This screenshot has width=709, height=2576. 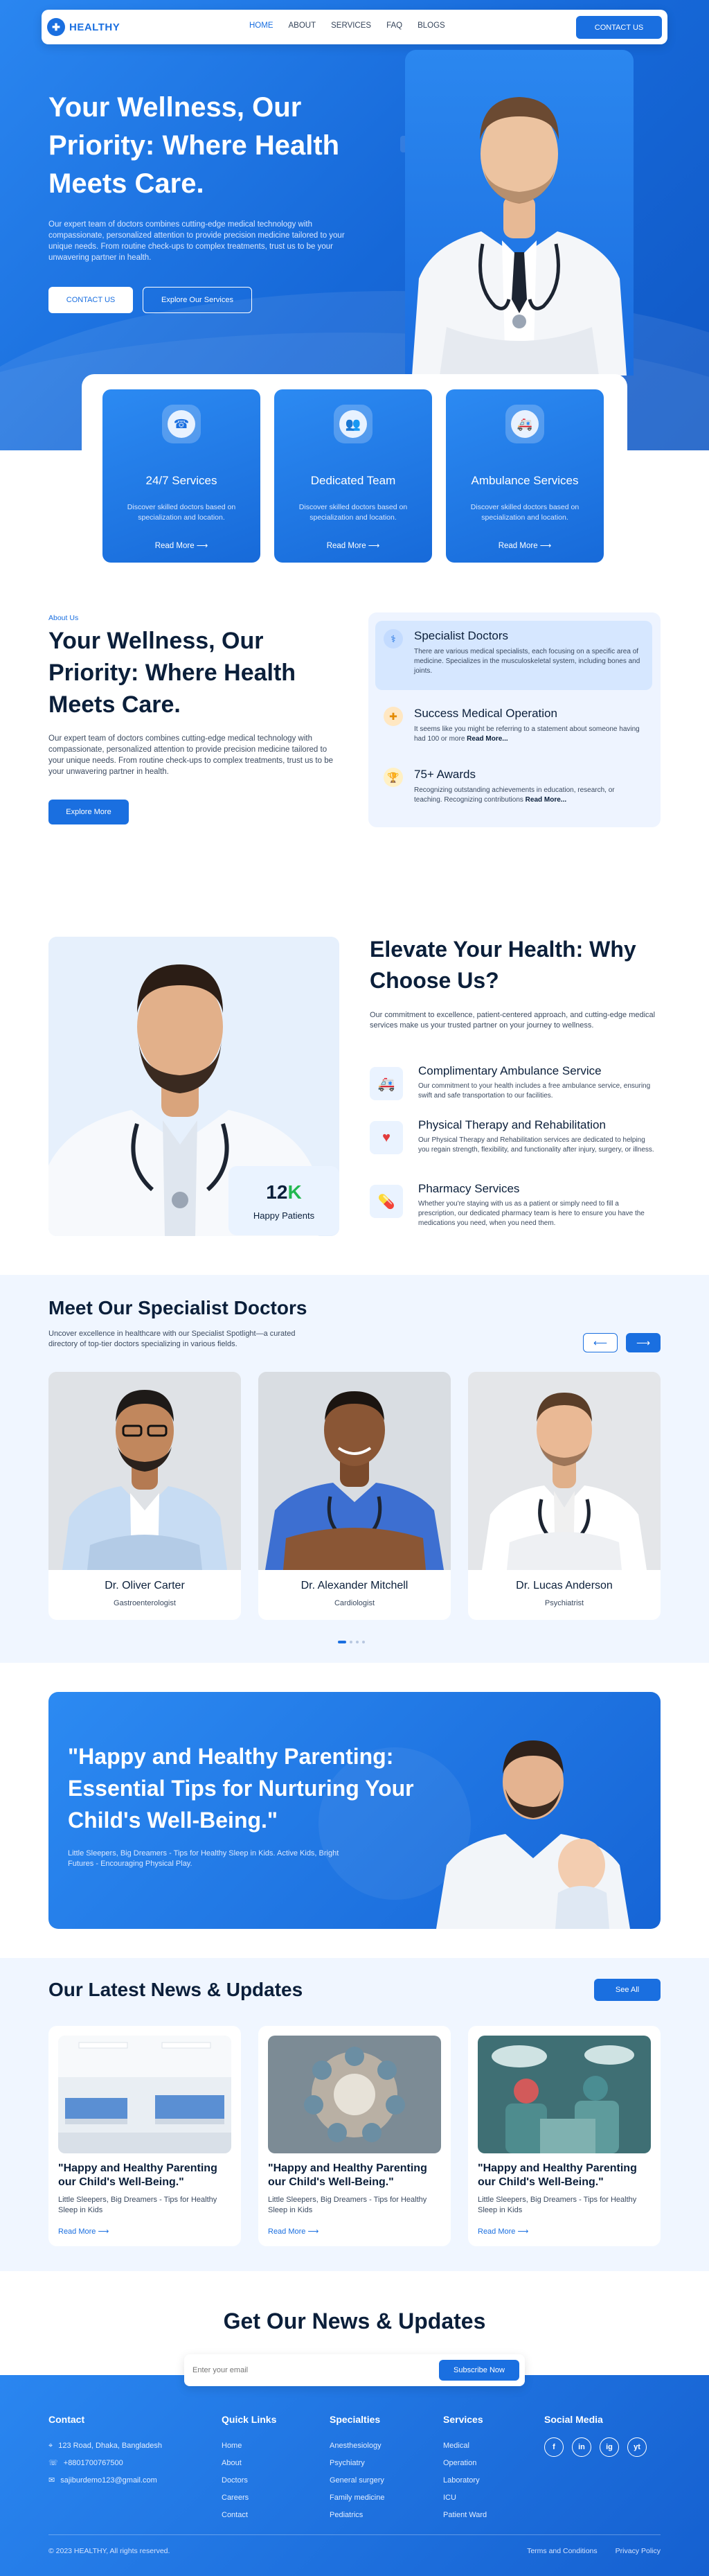 I want to click on hero-explore-button: Explore Our Services, so click(x=197, y=300).